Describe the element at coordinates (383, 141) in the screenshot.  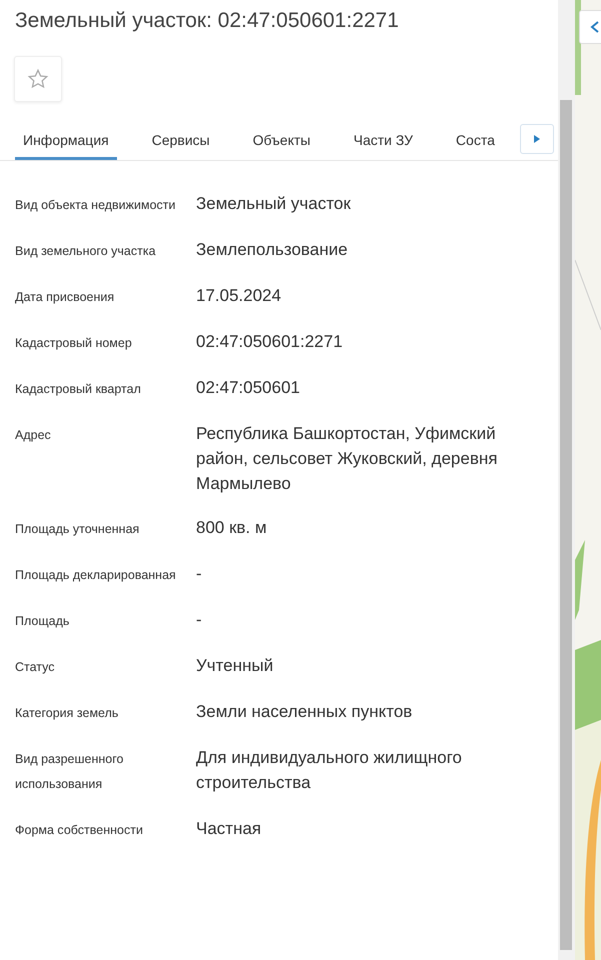
I see `tab: Части ЗУ` at that location.